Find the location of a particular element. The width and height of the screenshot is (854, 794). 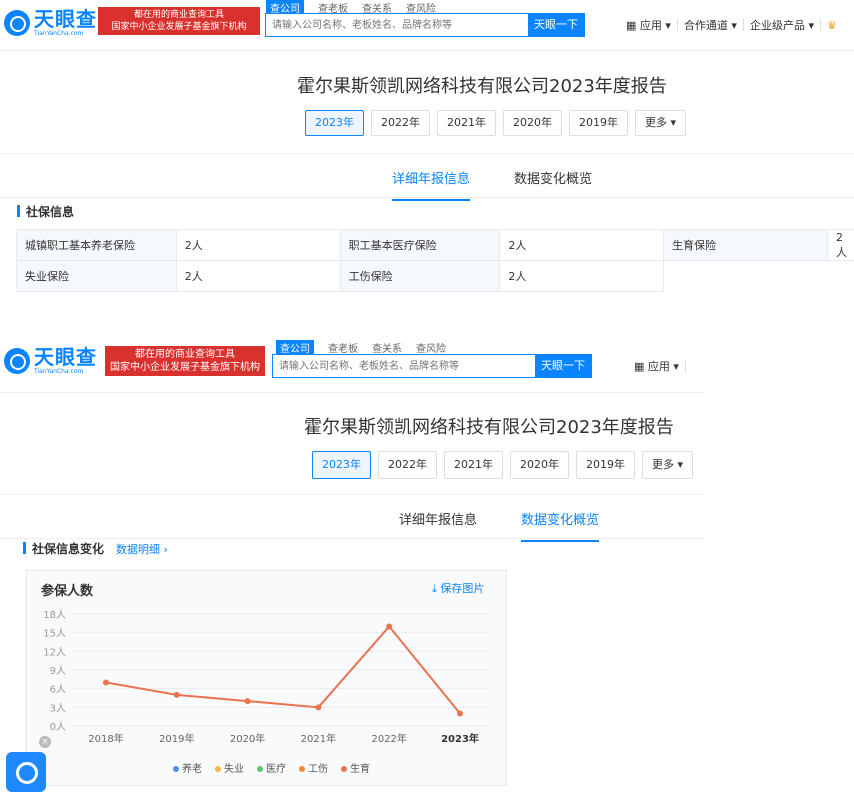

y-tick-label: 15人 is located at coordinates (54, 634).